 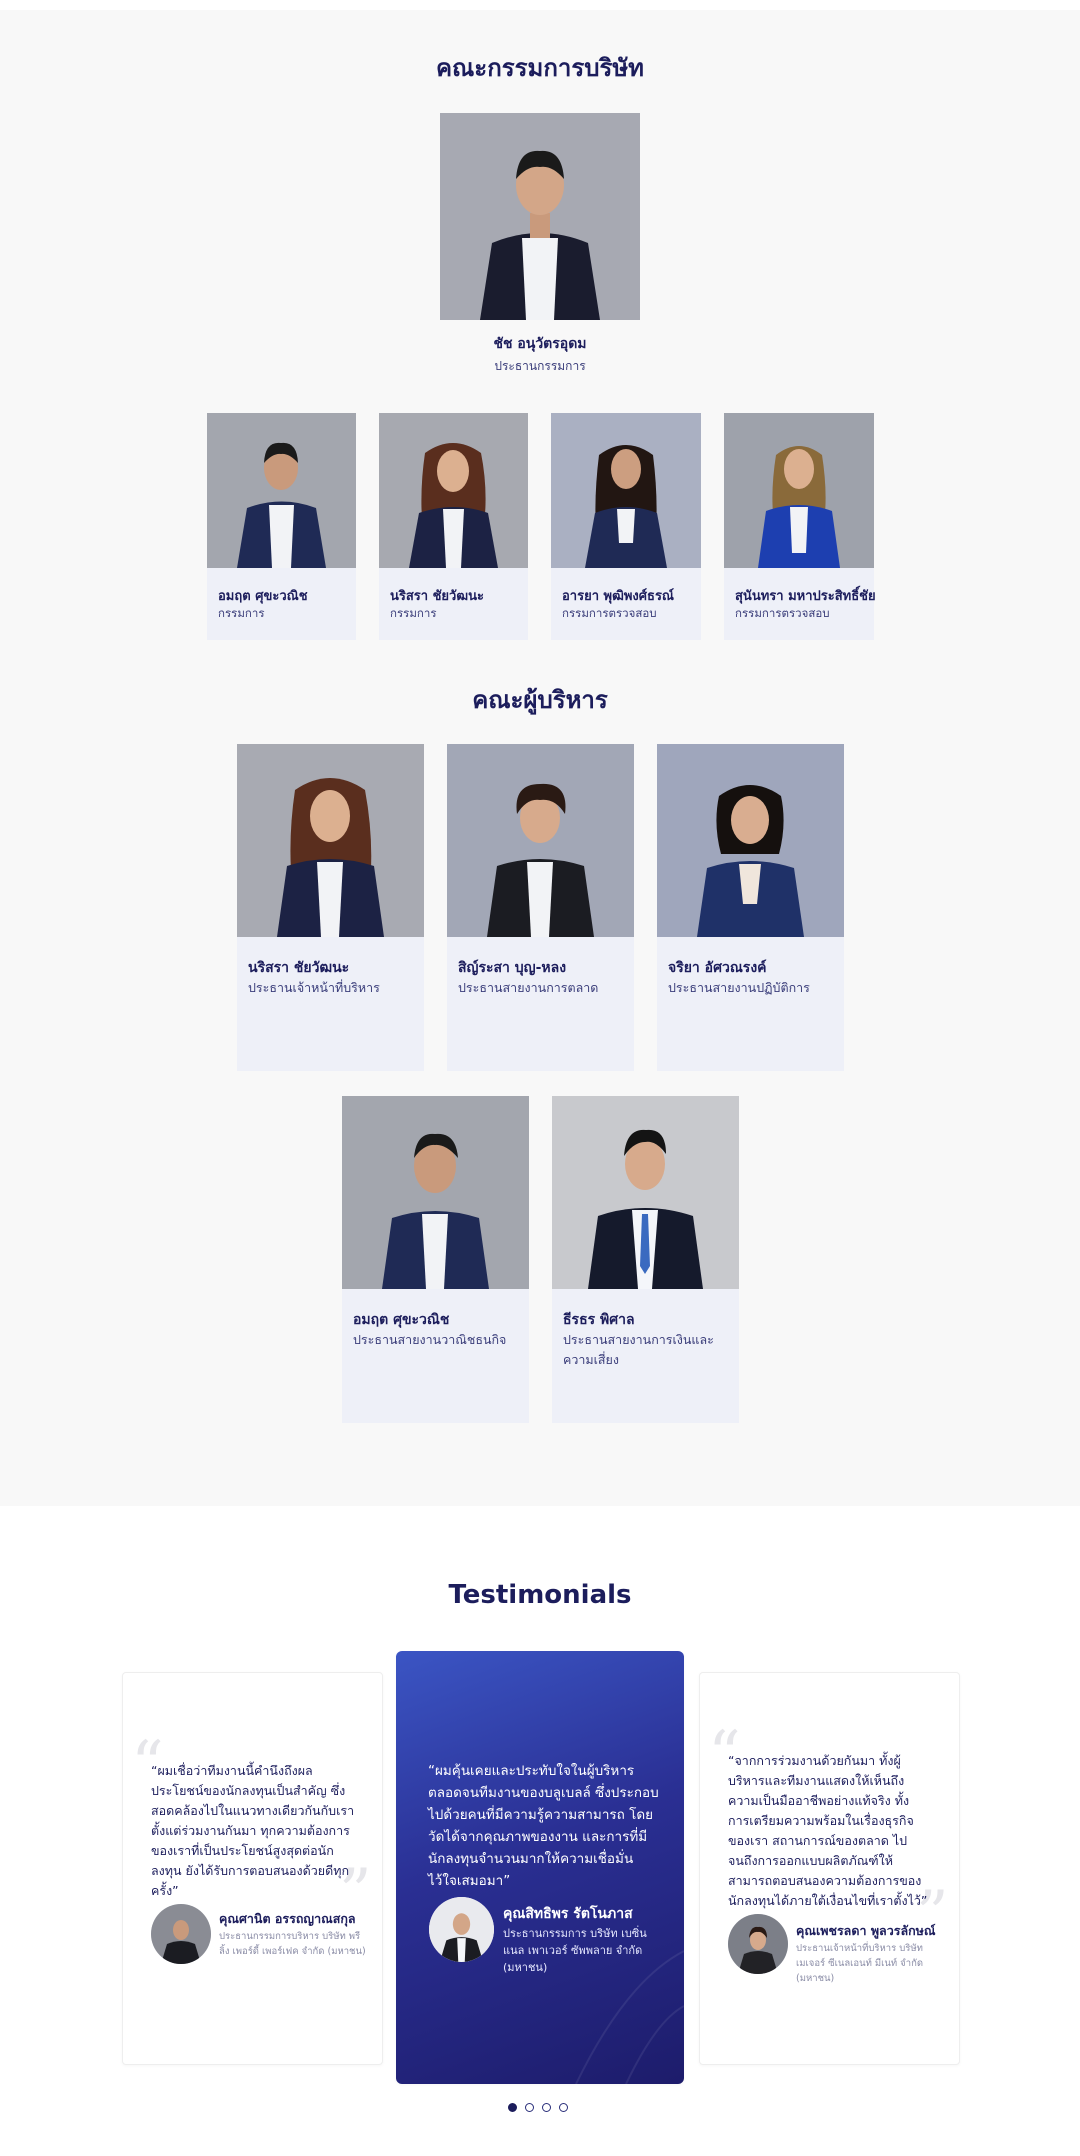 I want to click on board-member-card: อารยา พุฒิพงศ์ธรณ์ กรรมการตรวจสอบ, so click(x=626, y=526).